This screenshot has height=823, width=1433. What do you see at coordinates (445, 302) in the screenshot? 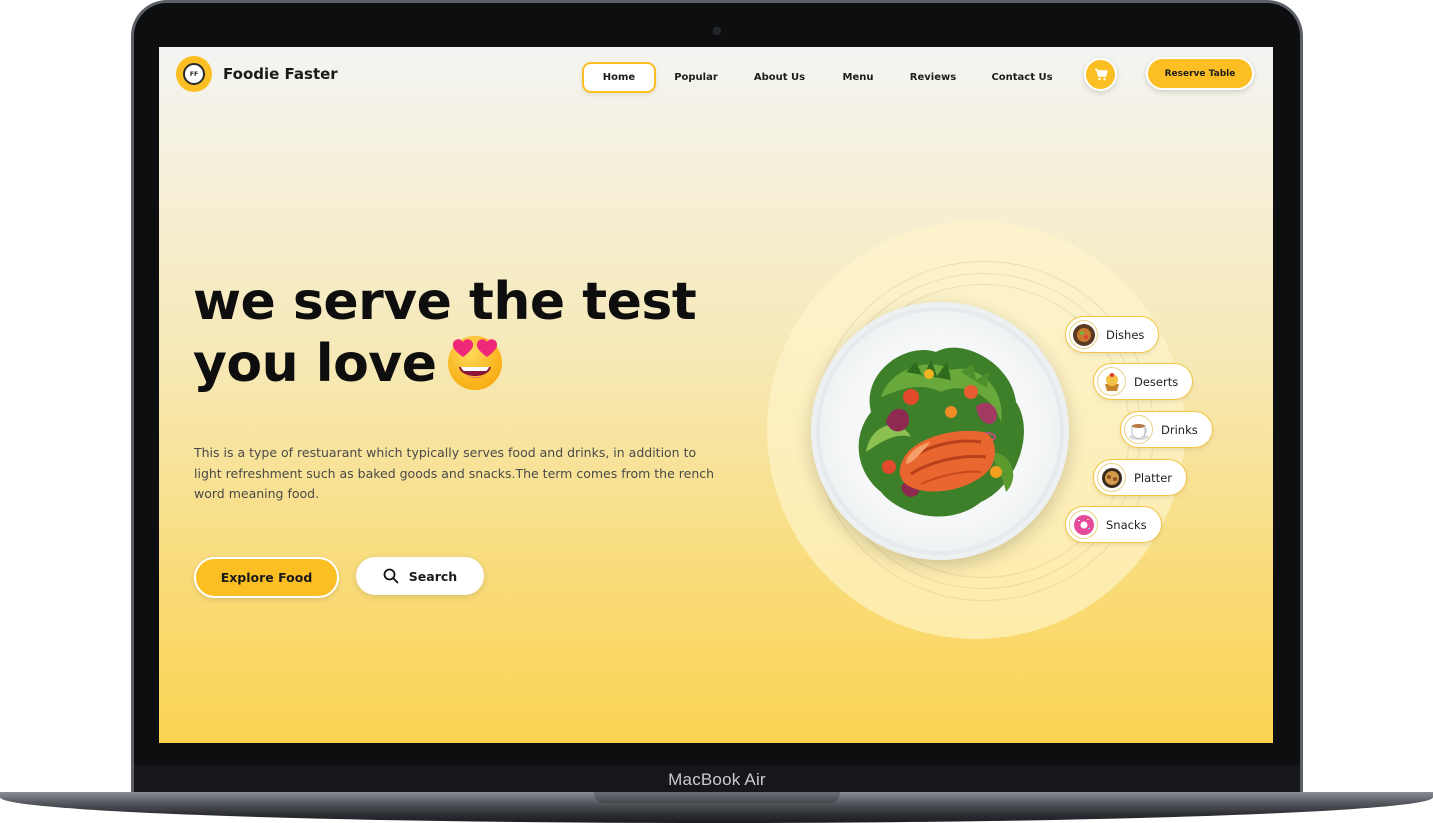
I see `hero-title-line-1: we serve the test` at bounding box center [445, 302].